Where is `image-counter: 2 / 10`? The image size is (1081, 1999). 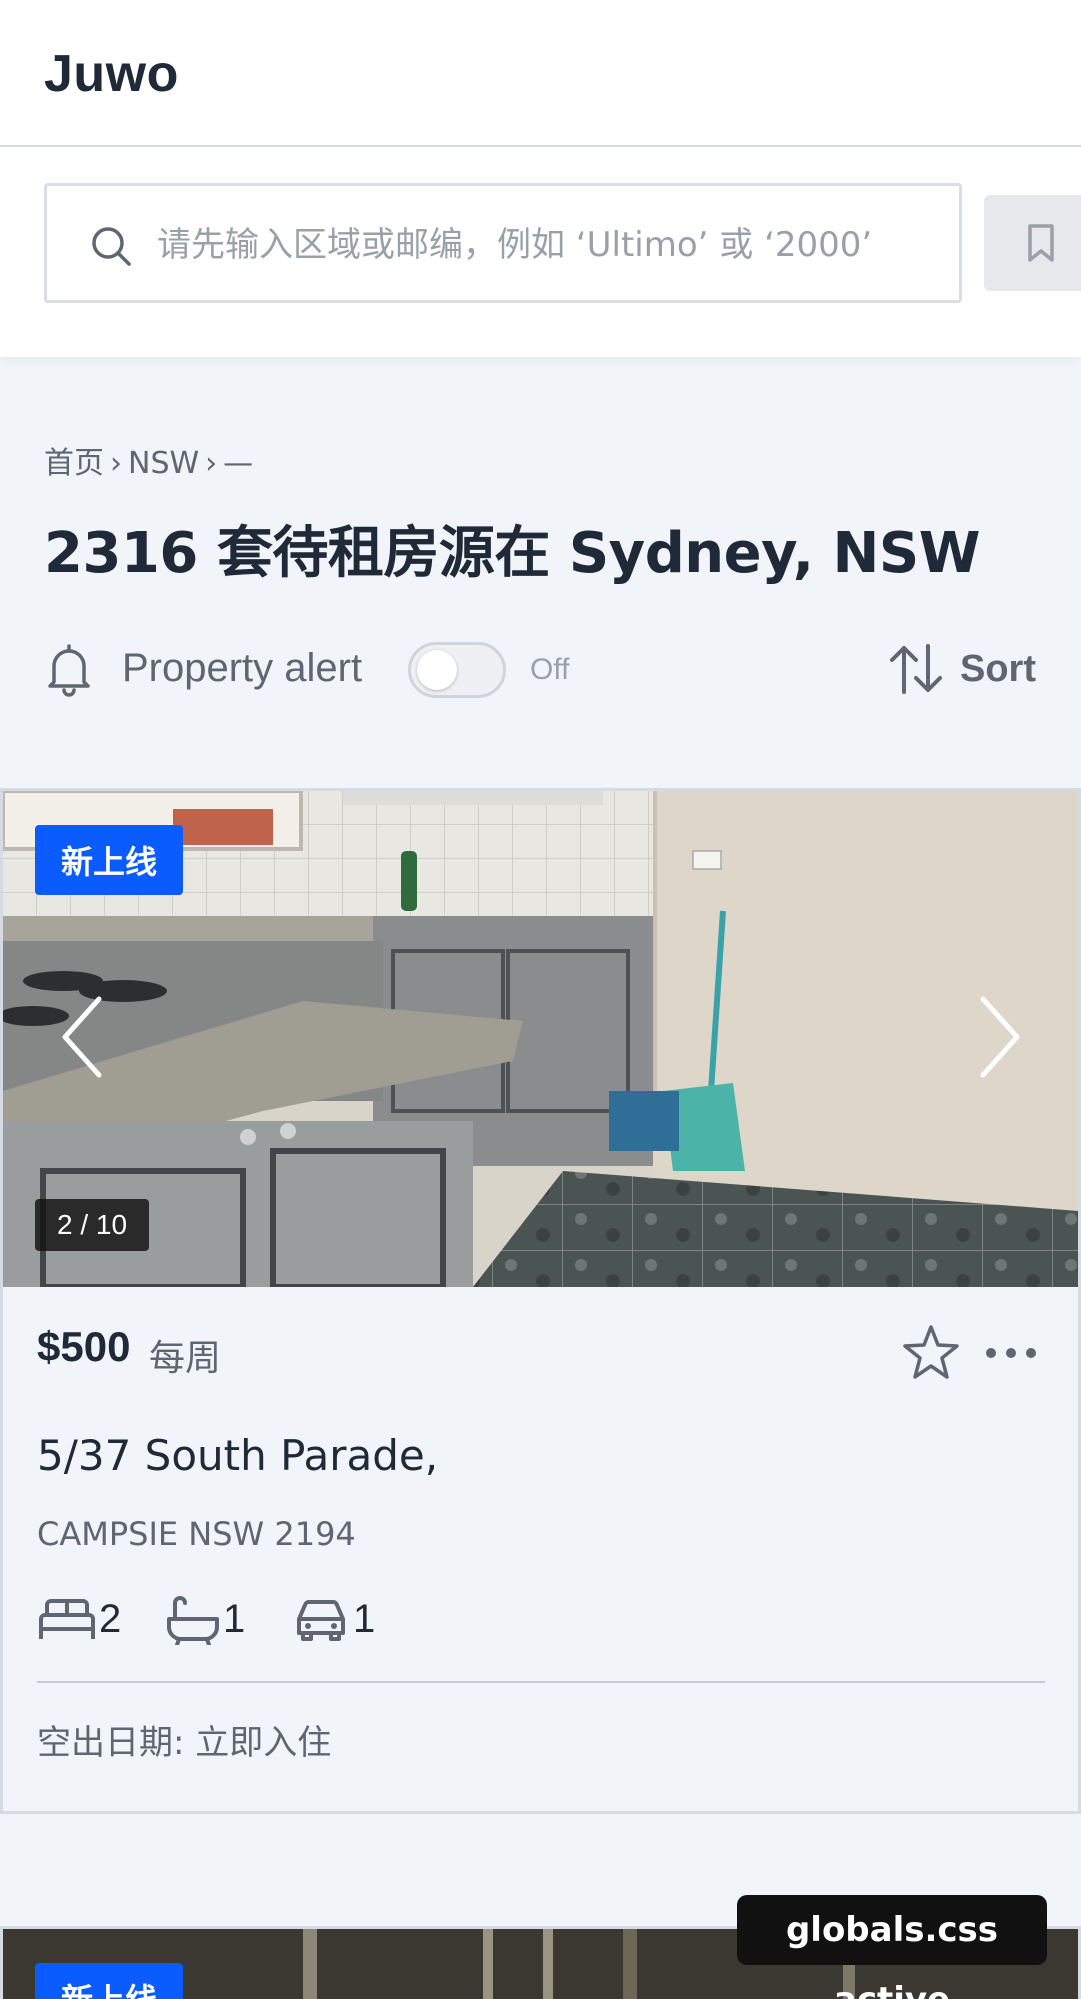
image-counter: 2 / 10 is located at coordinates (92, 1225).